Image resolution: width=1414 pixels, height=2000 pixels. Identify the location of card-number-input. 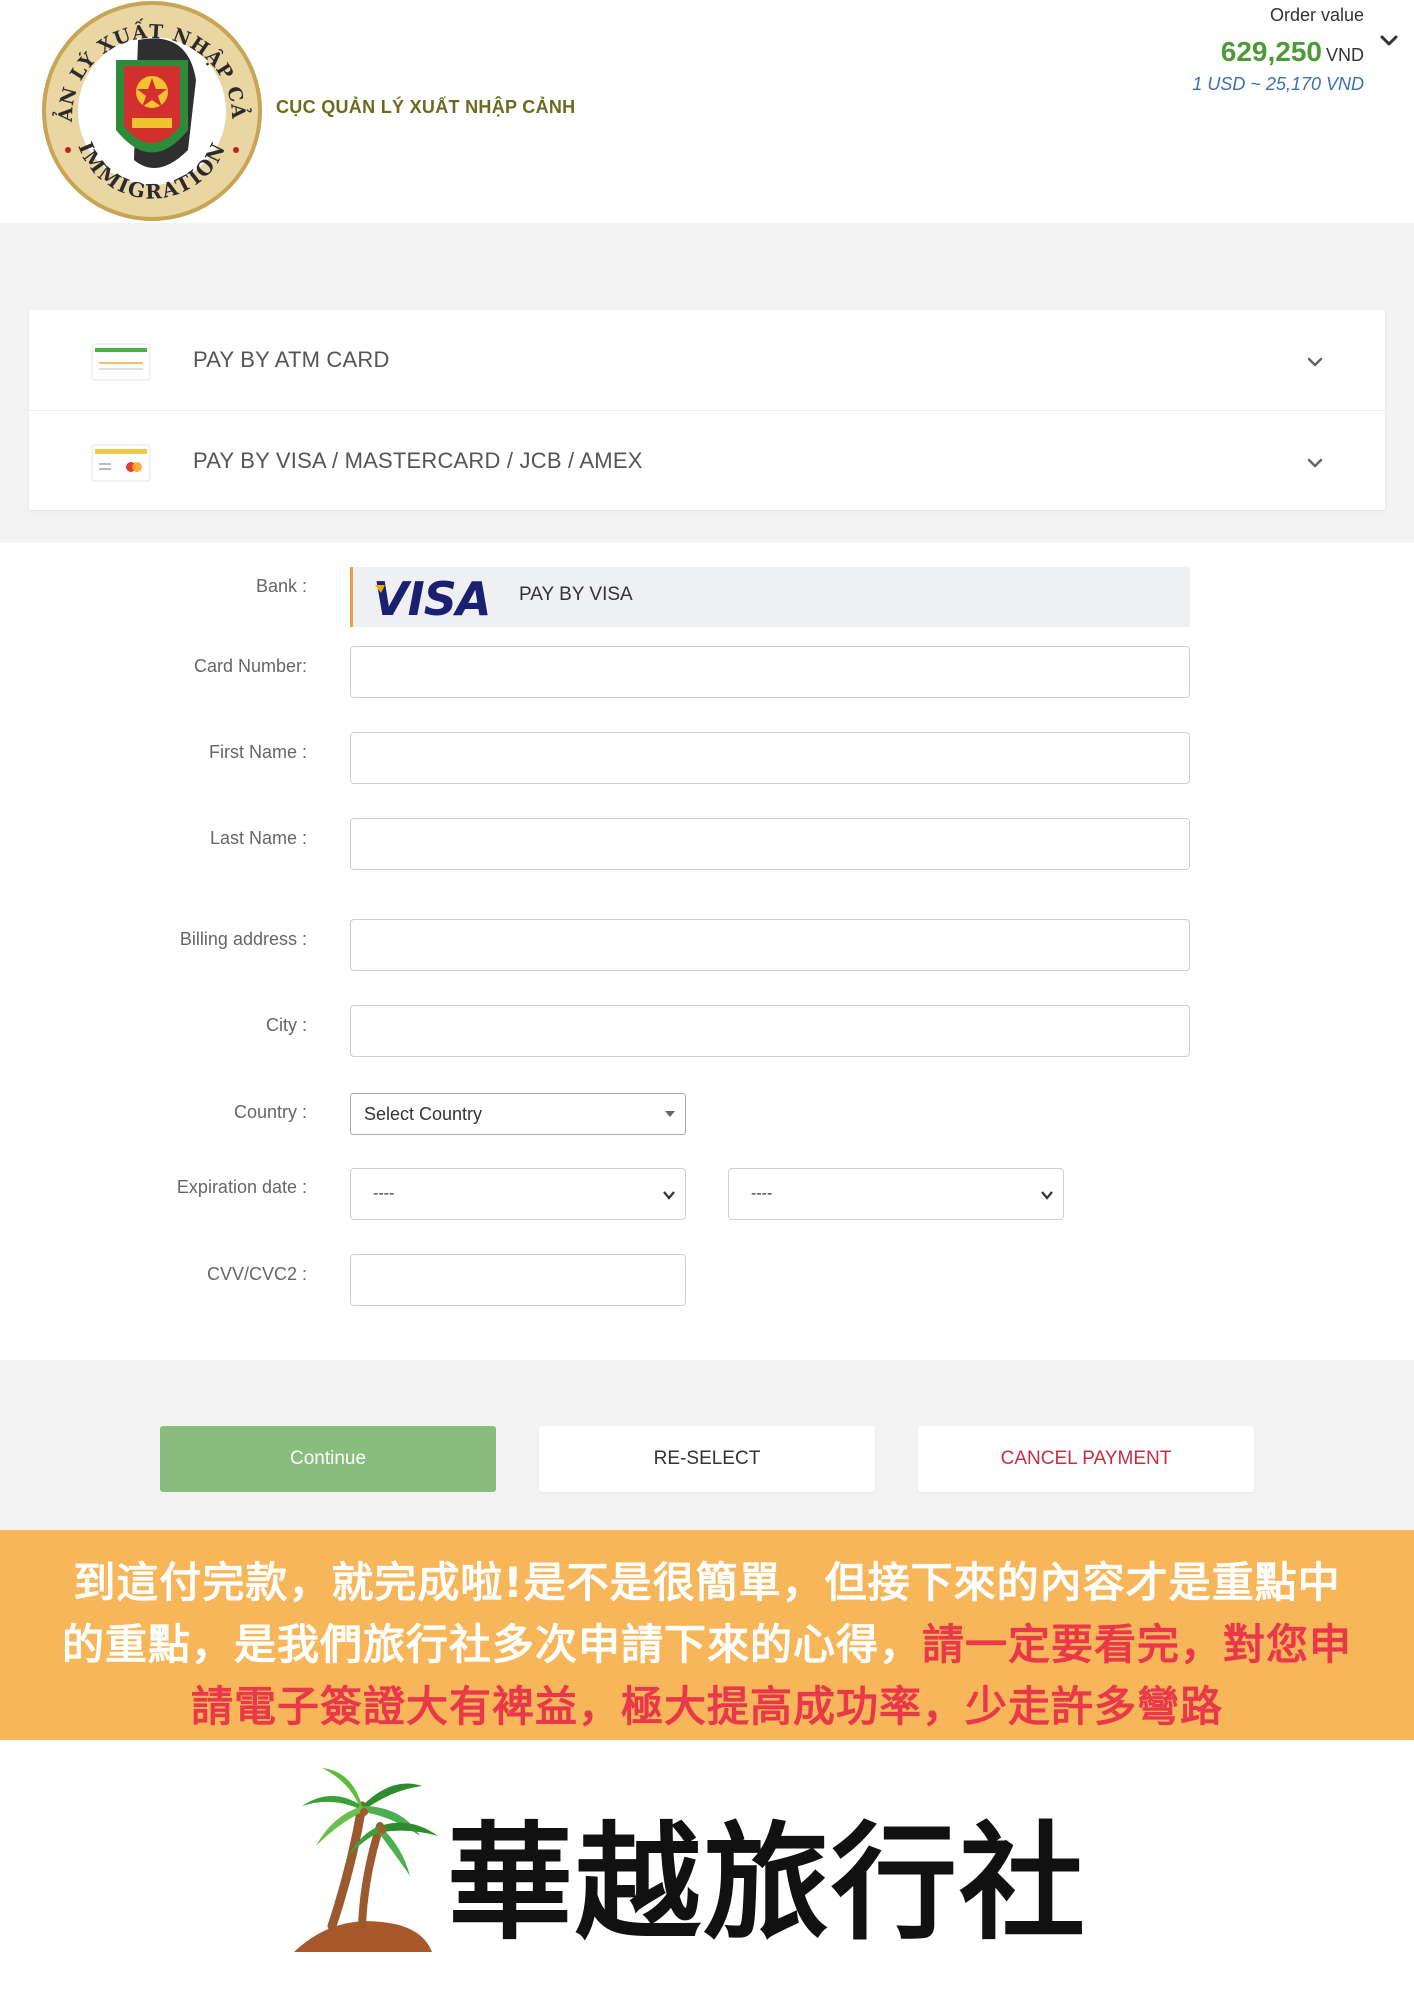
(770, 672).